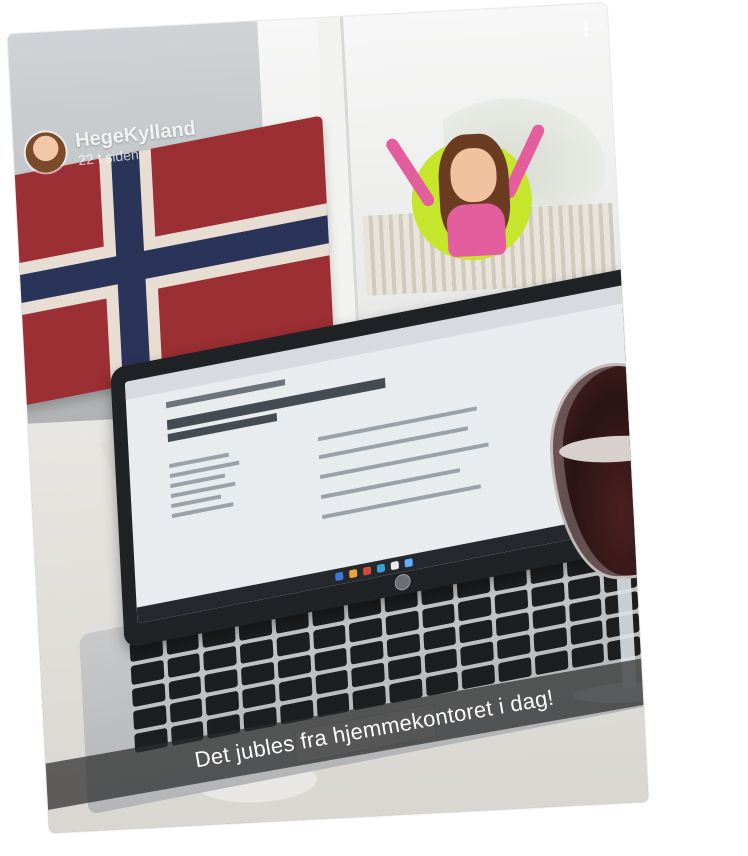  What do you see at coordinates (403, 582) in the screenshot?
I see `hp-logo-icon` at bounding box center [403, 582].